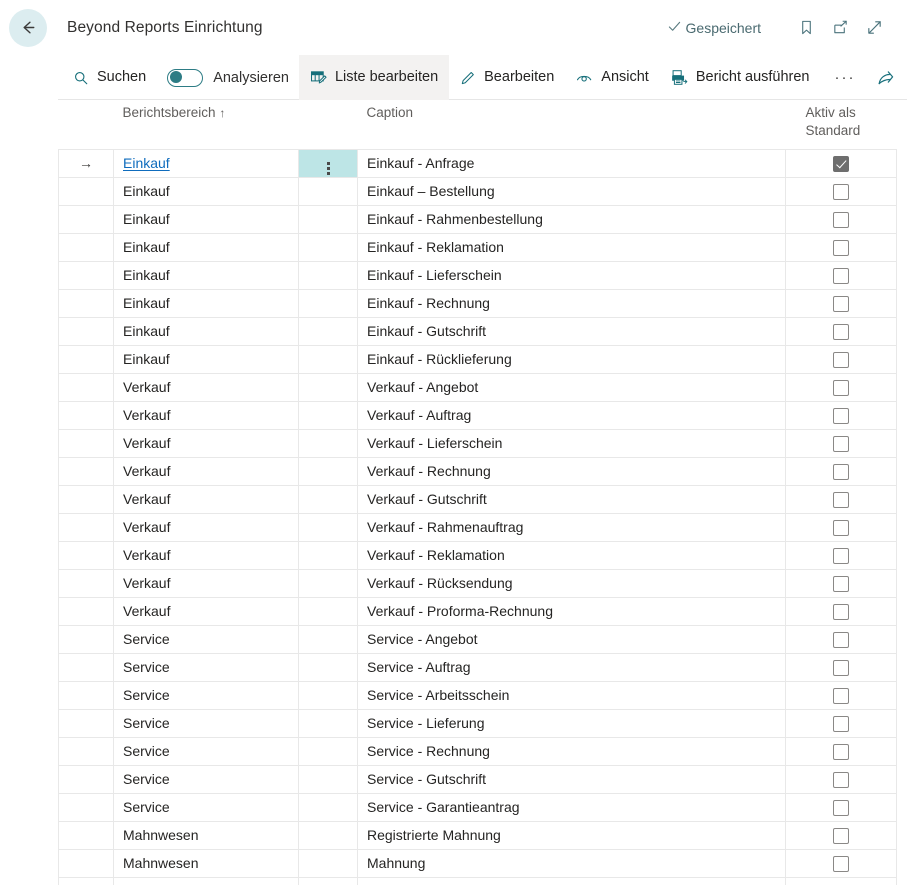  I want to click on cell-caption: Verkauf - Gutschrift, so click(571, 499).